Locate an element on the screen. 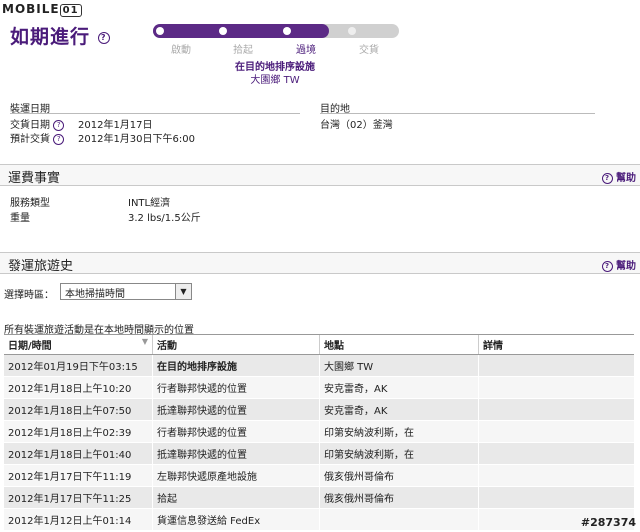 The image size is (640, 532). row-activity: 在目的地排序設施 is located at coordinates (236, 365).